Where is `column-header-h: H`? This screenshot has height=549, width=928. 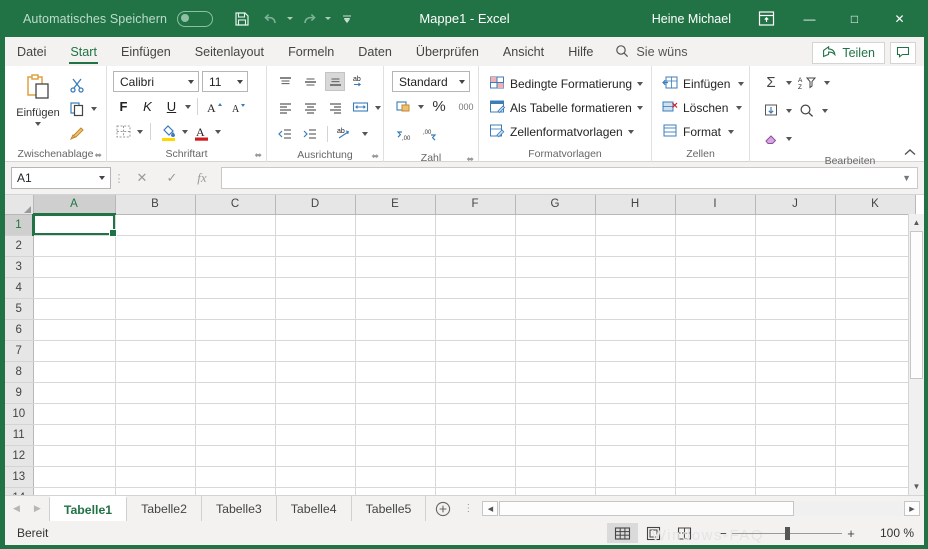 column-header-h: H is located at coordinates (635, 205).